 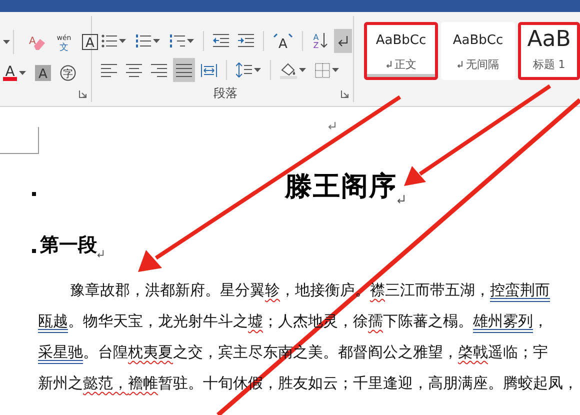 What do you see at coordinates (68, 245) in the screenshot?
I see `section-heading: 第一段` at bounding box center [68, 245].